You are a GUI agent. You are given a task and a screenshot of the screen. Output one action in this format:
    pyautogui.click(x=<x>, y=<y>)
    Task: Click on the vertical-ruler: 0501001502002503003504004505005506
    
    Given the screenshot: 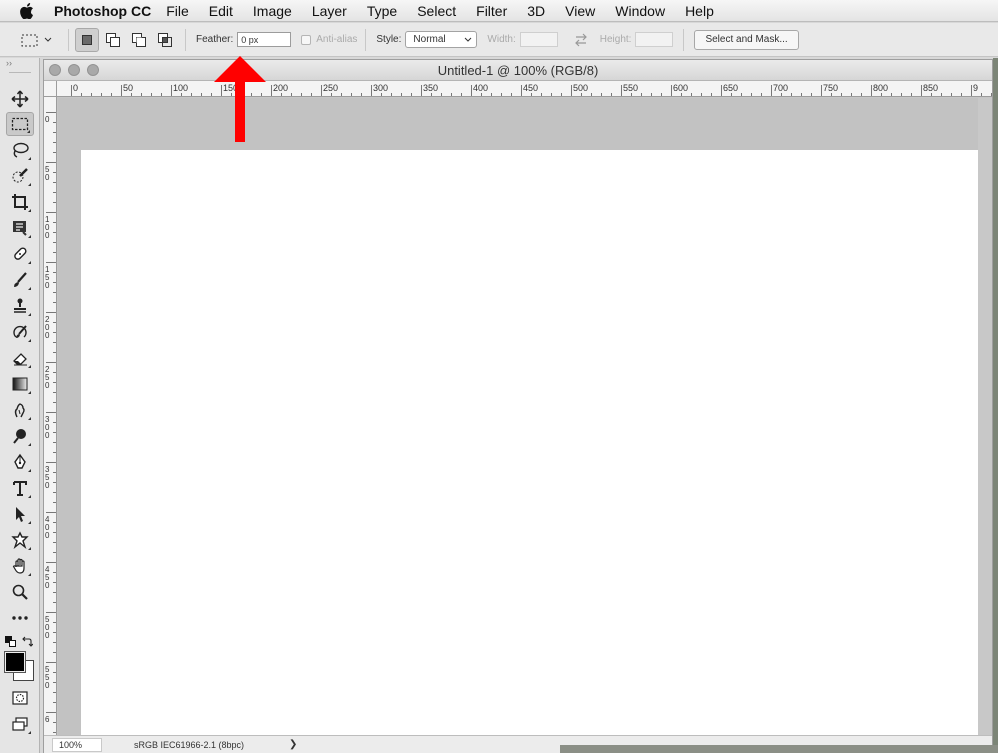 What is the action you would take?
    pyautogui.click(x=50, y=416)
    